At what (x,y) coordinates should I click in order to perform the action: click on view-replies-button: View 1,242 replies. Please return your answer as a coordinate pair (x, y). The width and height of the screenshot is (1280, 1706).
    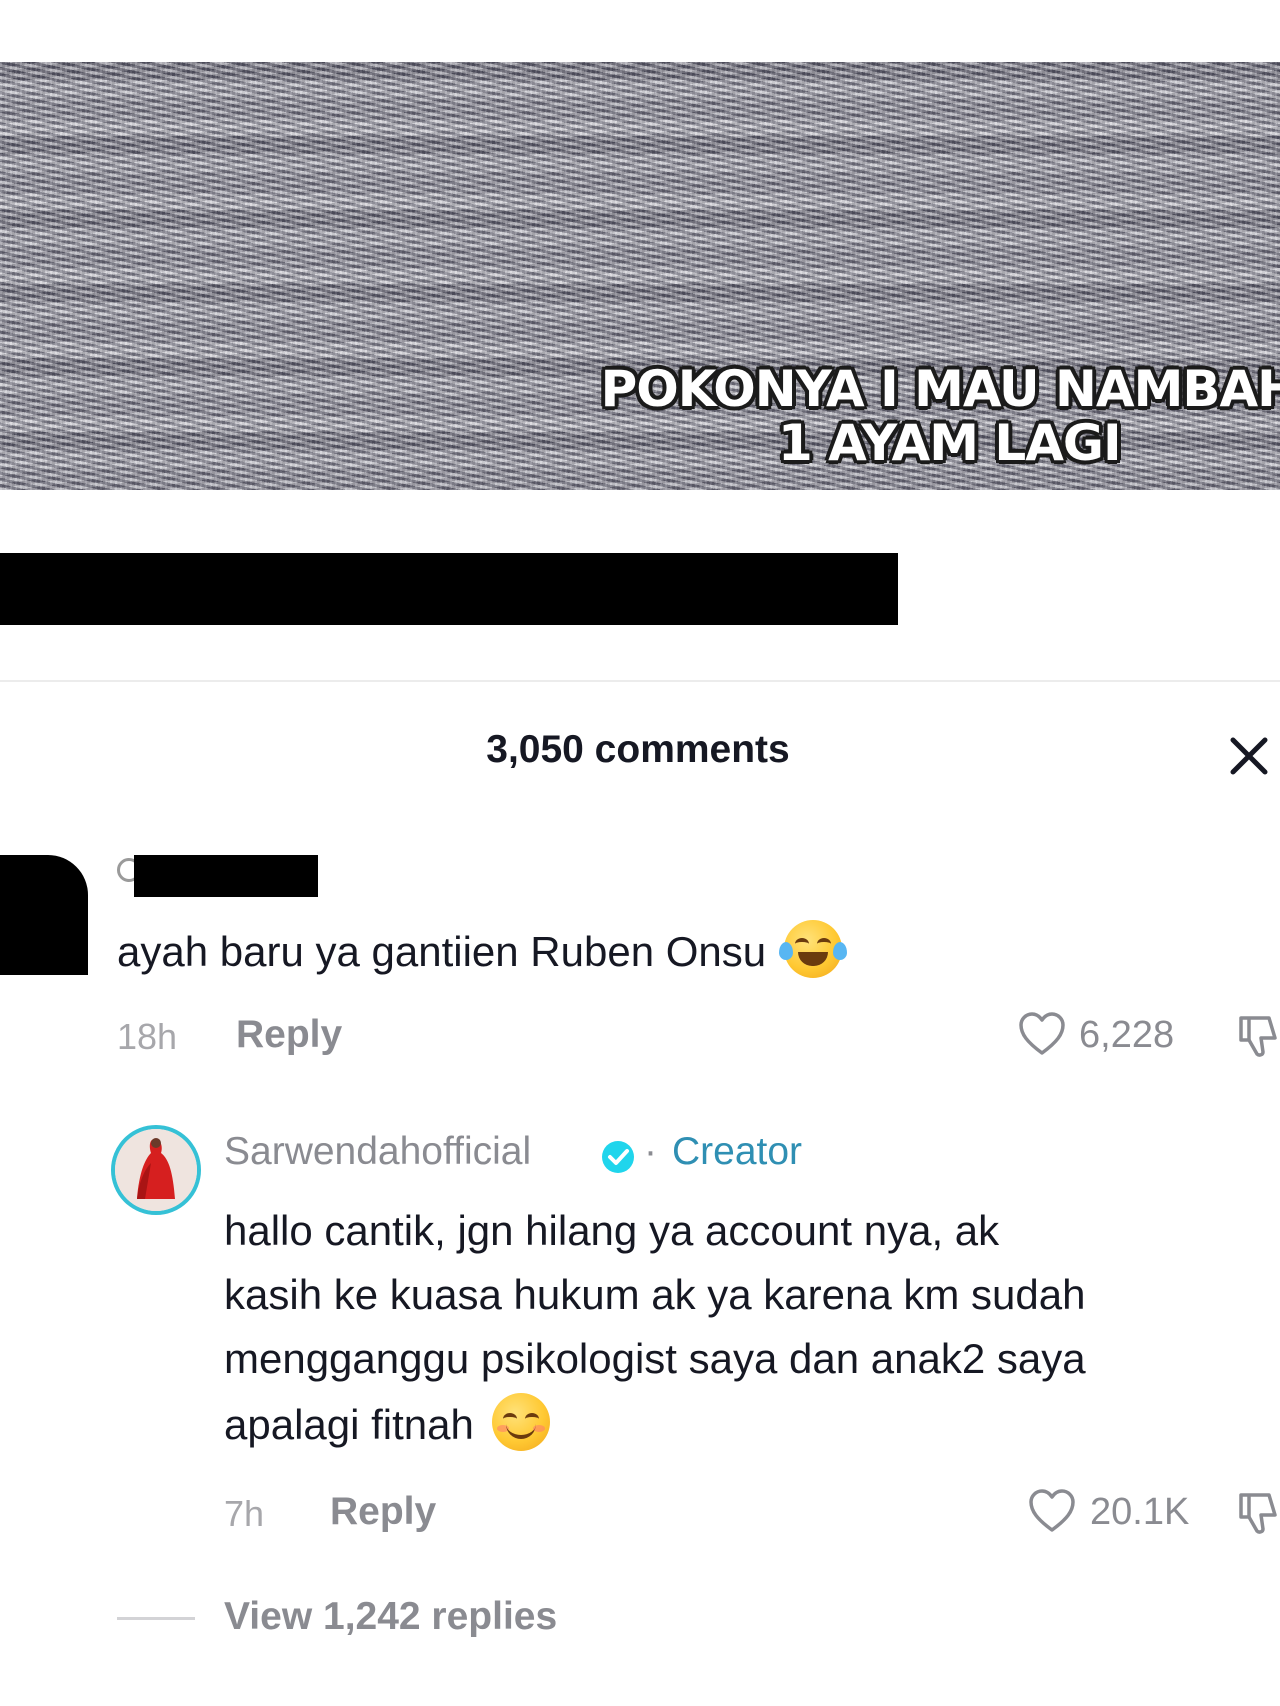
    Looking at the image, I should click on (390, 1617).